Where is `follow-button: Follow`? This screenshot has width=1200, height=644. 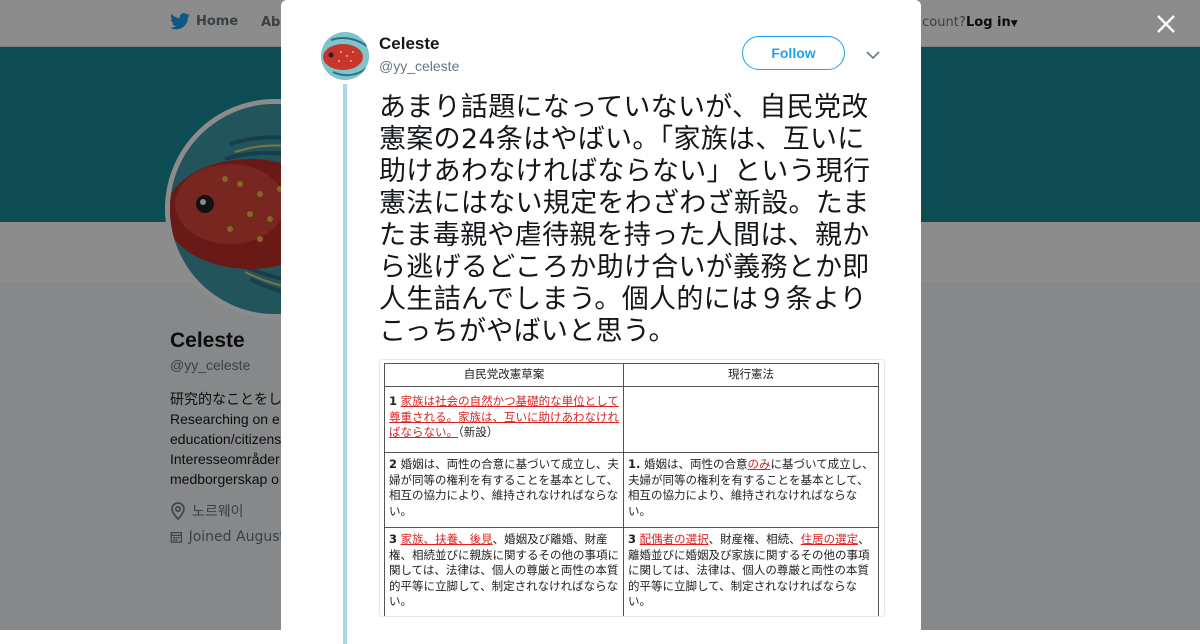
follow-button: Follow is located at coordinates (793, 53).